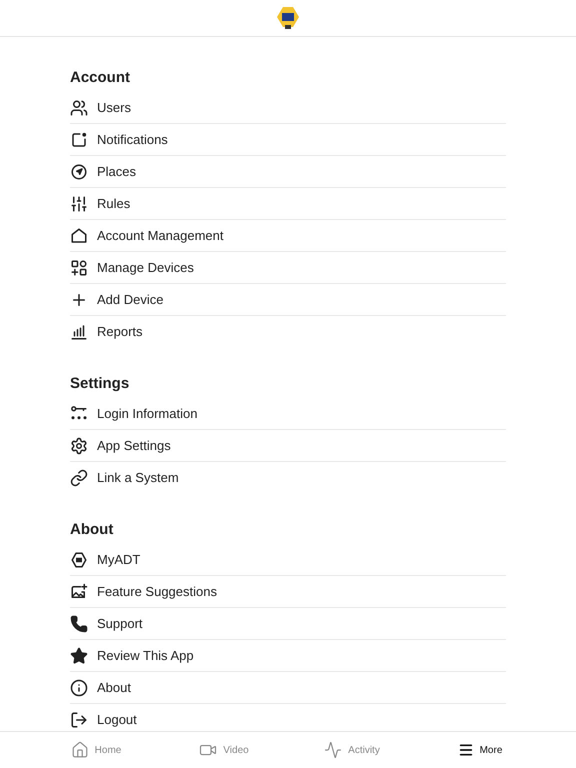 This screenshot has width=576, height=768. What do you see at coordinates (132, 139) in the screenshot?
I see `menu-item-label: Notifications` at bounding box center [132, 139].